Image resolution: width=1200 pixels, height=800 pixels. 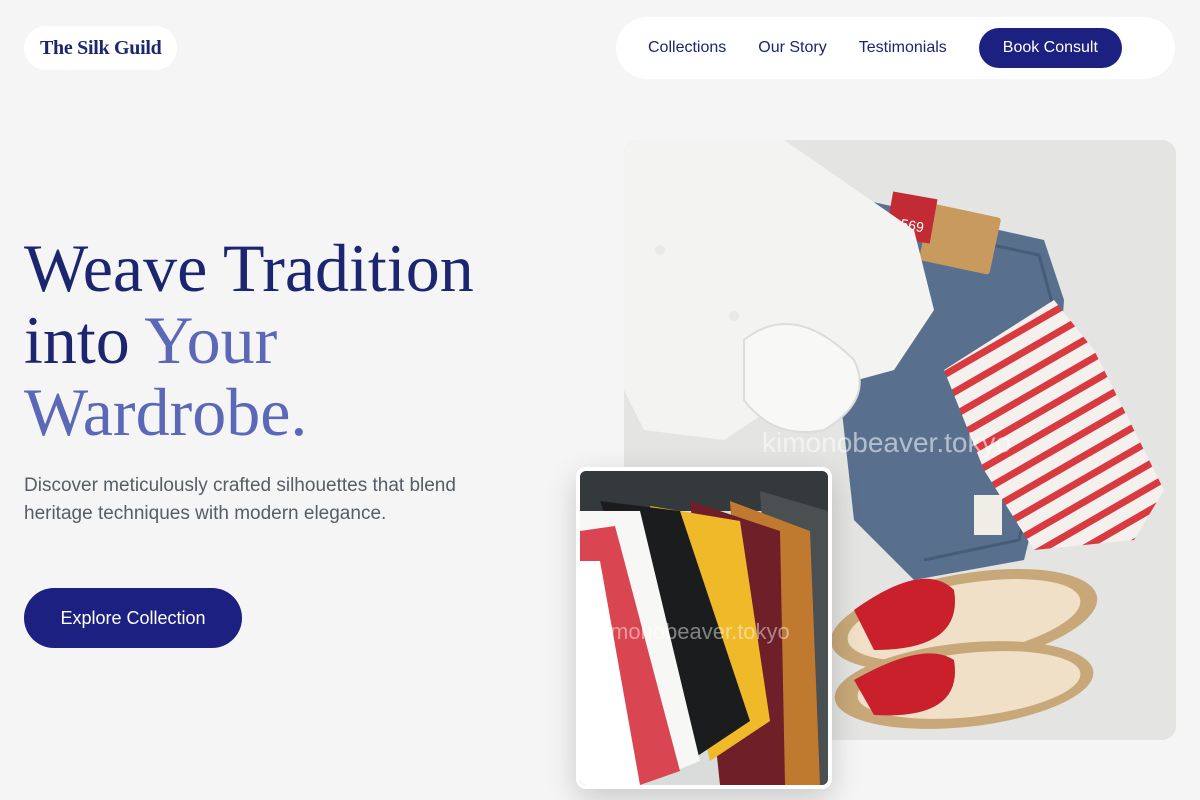 I want to click on nav-link-collections: Collections, so click(x=687, y=48).